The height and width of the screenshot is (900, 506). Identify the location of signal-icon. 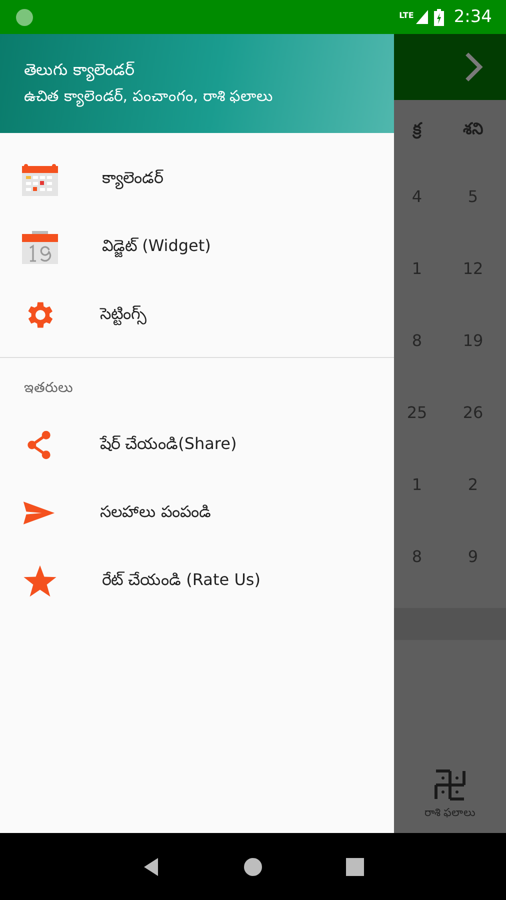
(422, 17).